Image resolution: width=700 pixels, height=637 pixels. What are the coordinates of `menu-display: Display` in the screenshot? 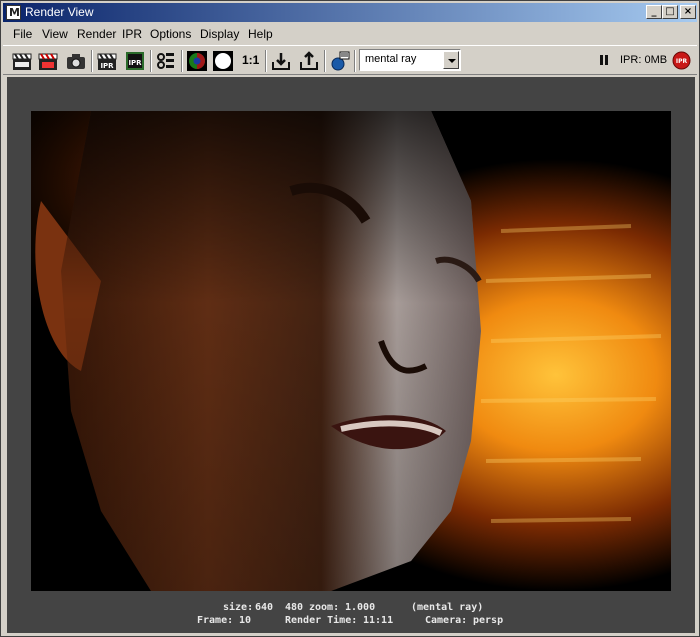 It's located at (219, 34).